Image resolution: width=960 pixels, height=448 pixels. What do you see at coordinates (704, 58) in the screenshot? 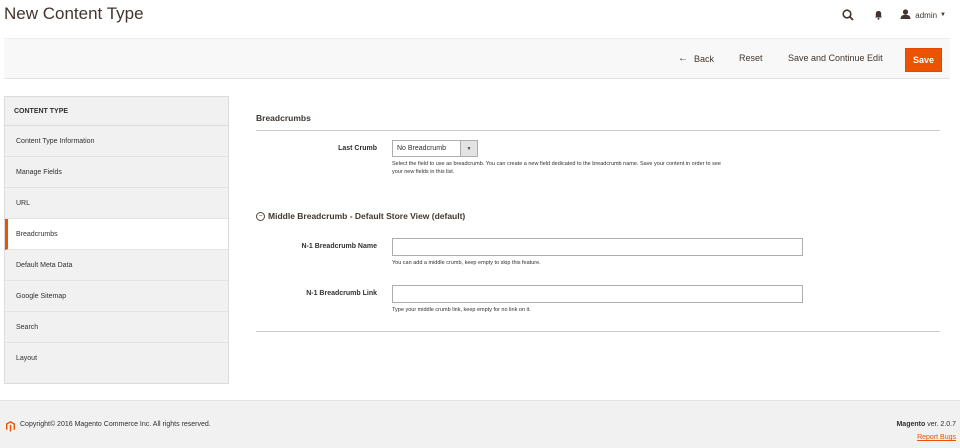
I see `back-button-label: Back` at bounding box center [704, 58].